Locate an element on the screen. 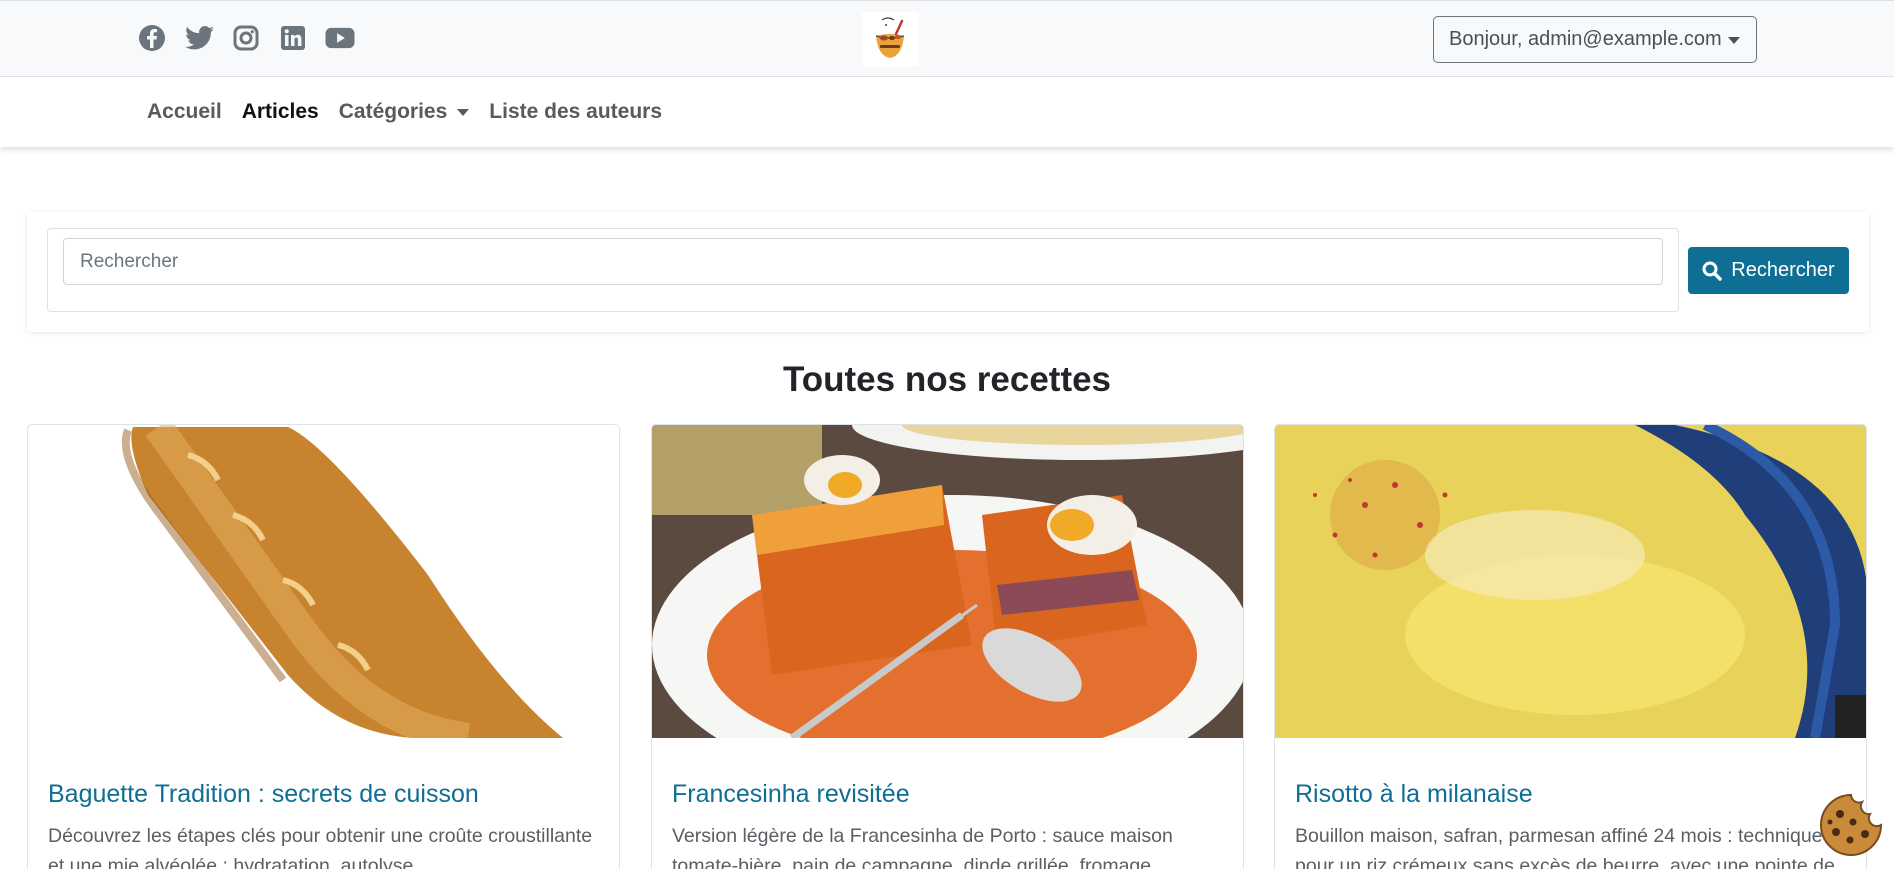 This screenshot has width=1894, height=869. search-card: Rechercher is located at coordinates (948, 272).